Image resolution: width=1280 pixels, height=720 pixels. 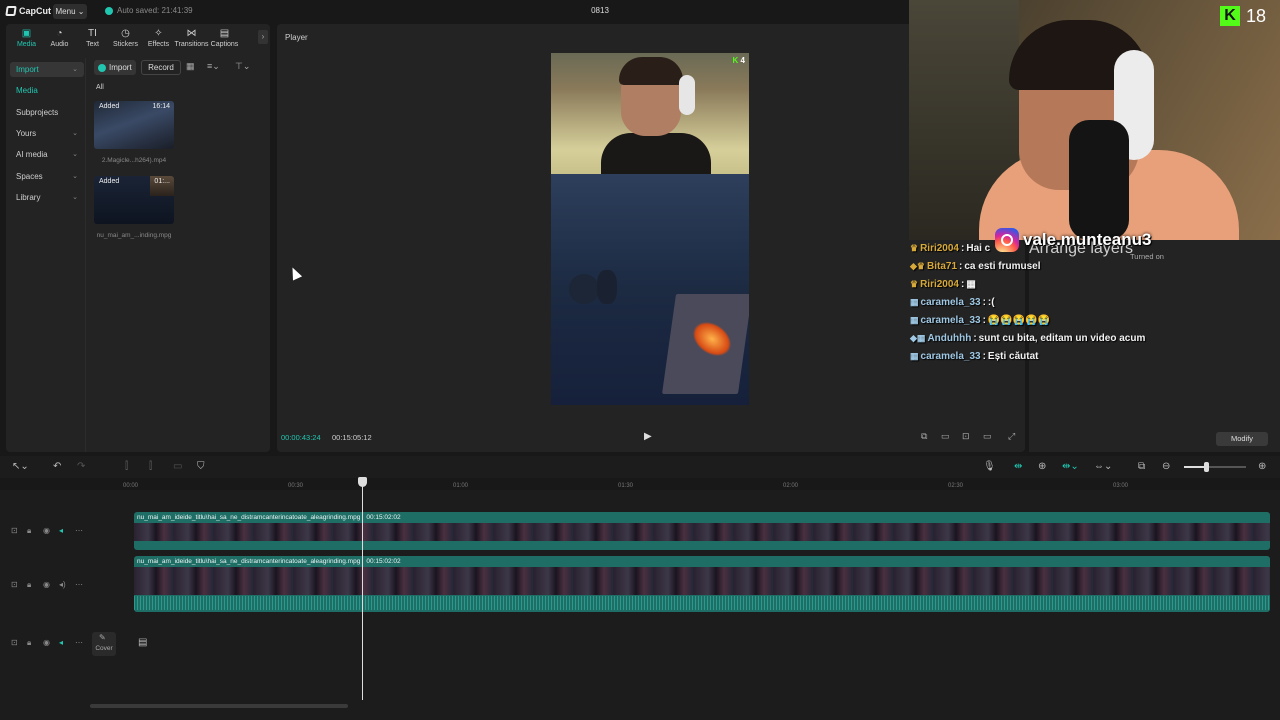 I want to click on zoom-out-icon: ⊖, so click(x=1166, y=466).